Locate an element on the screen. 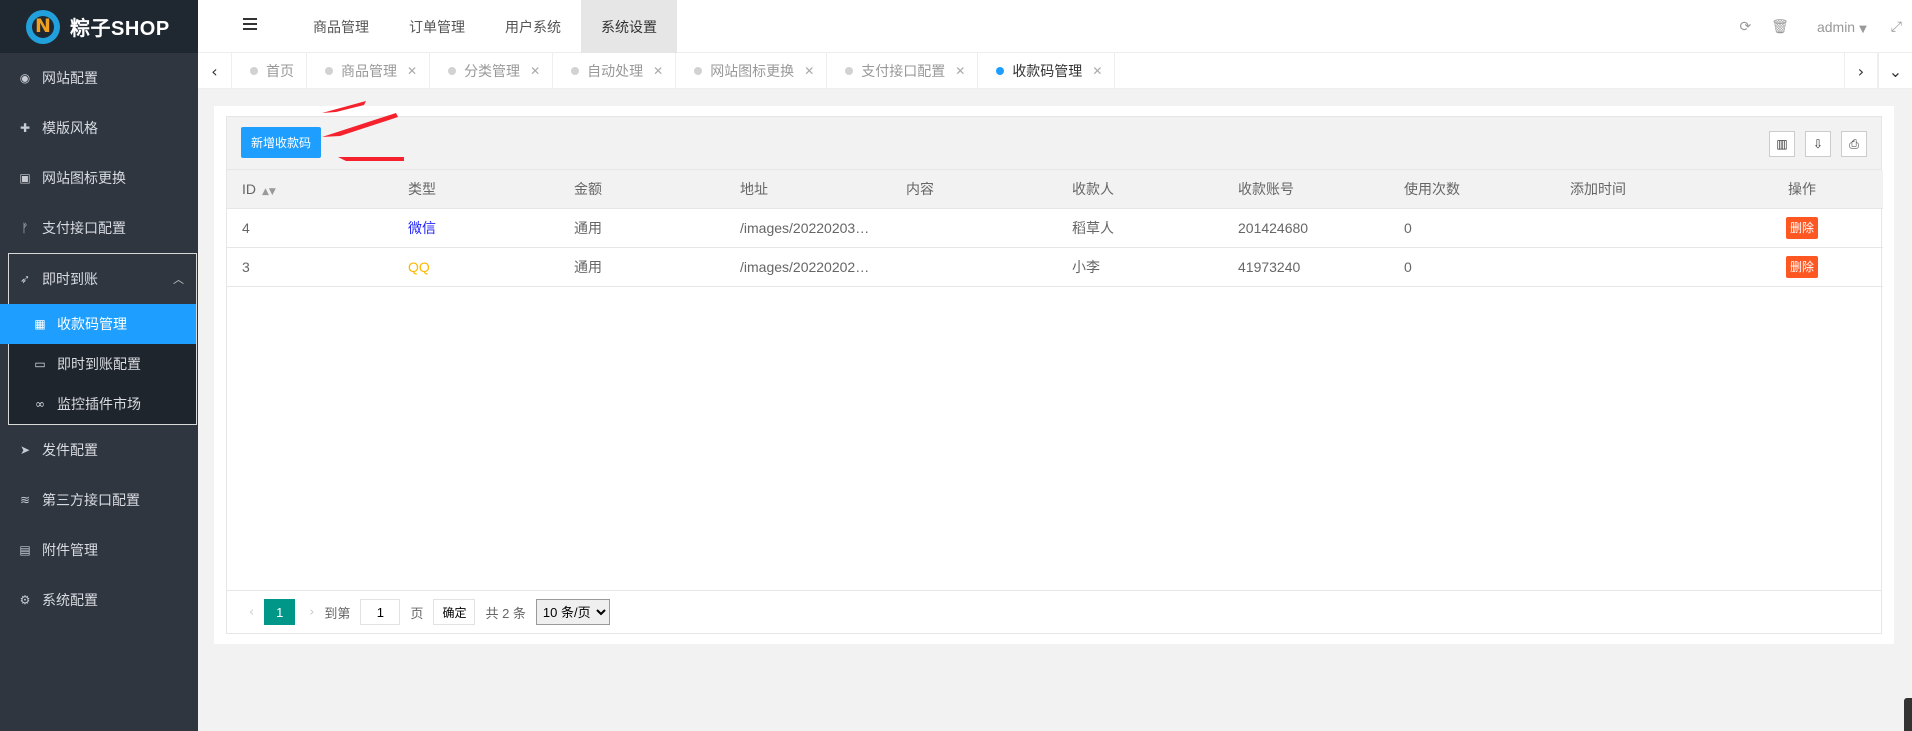 The image size is (1912, 731). per-page-select: 10 条/页 is located at coordinates (572, 612).